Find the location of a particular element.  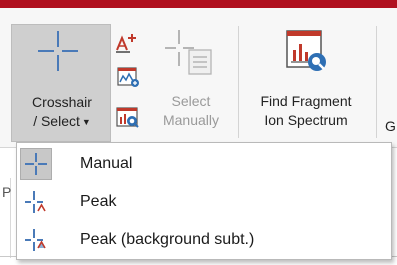

menu-item-manual: Manual is located at coordinates (204, 164).